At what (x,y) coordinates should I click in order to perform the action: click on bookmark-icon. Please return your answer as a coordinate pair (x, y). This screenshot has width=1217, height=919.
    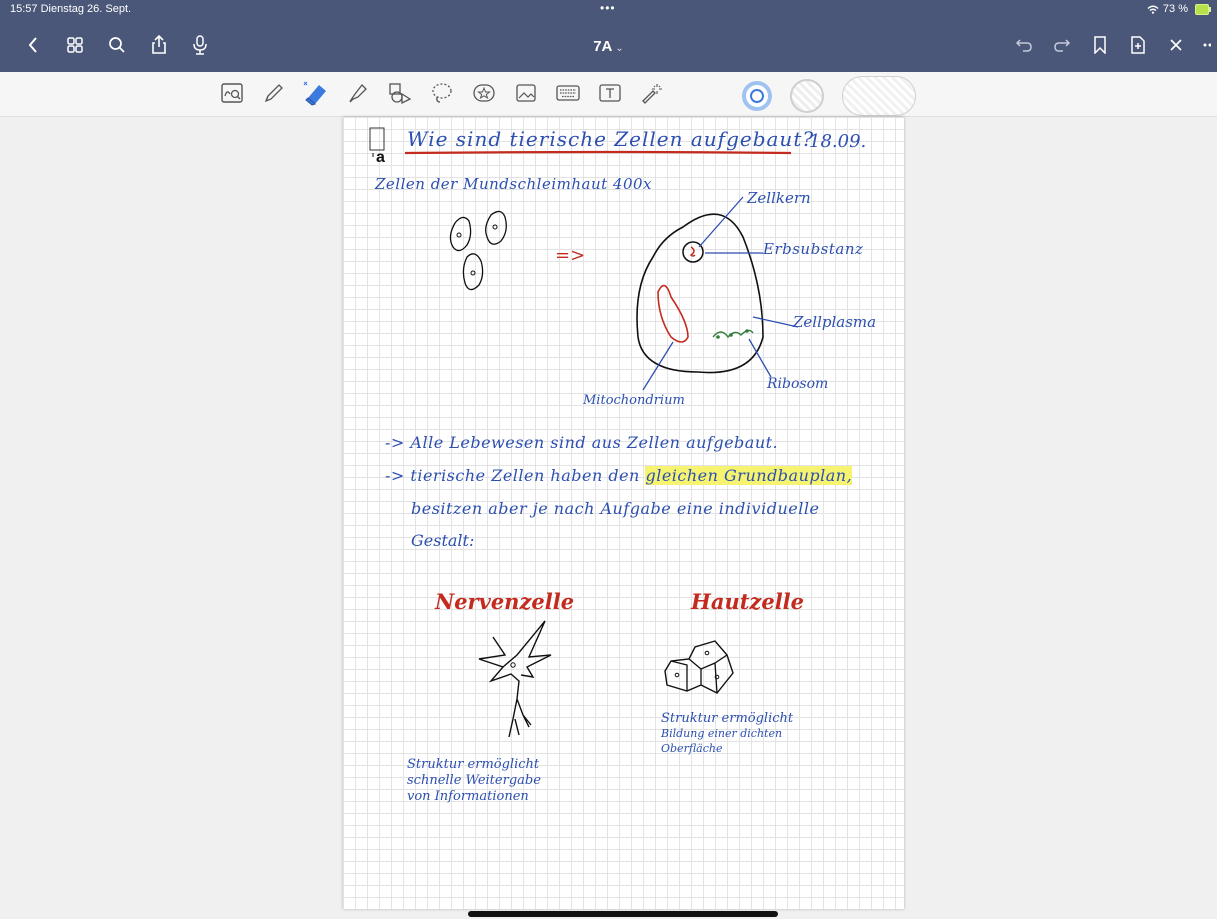
    Looking at the image, I should click on (1100, 45).